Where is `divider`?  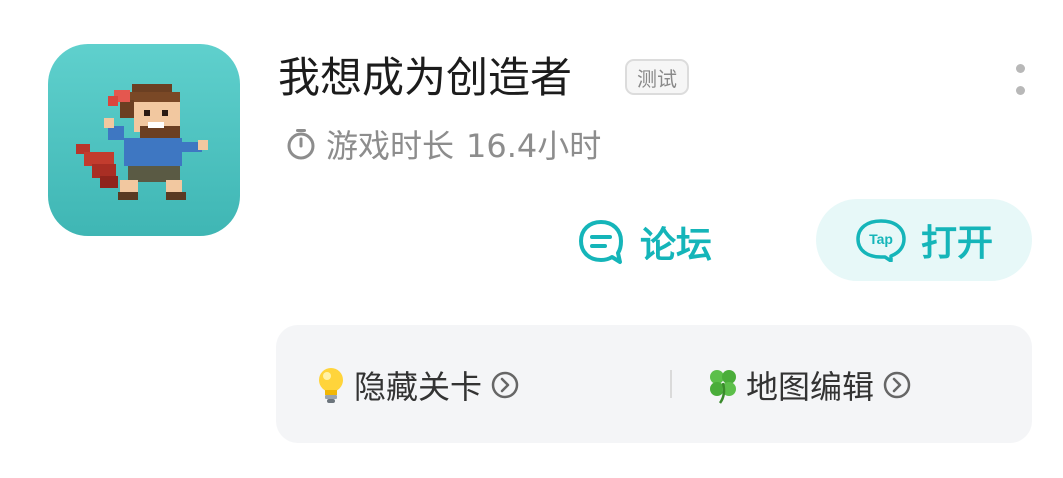
divider is located at coordinates (671, 384).